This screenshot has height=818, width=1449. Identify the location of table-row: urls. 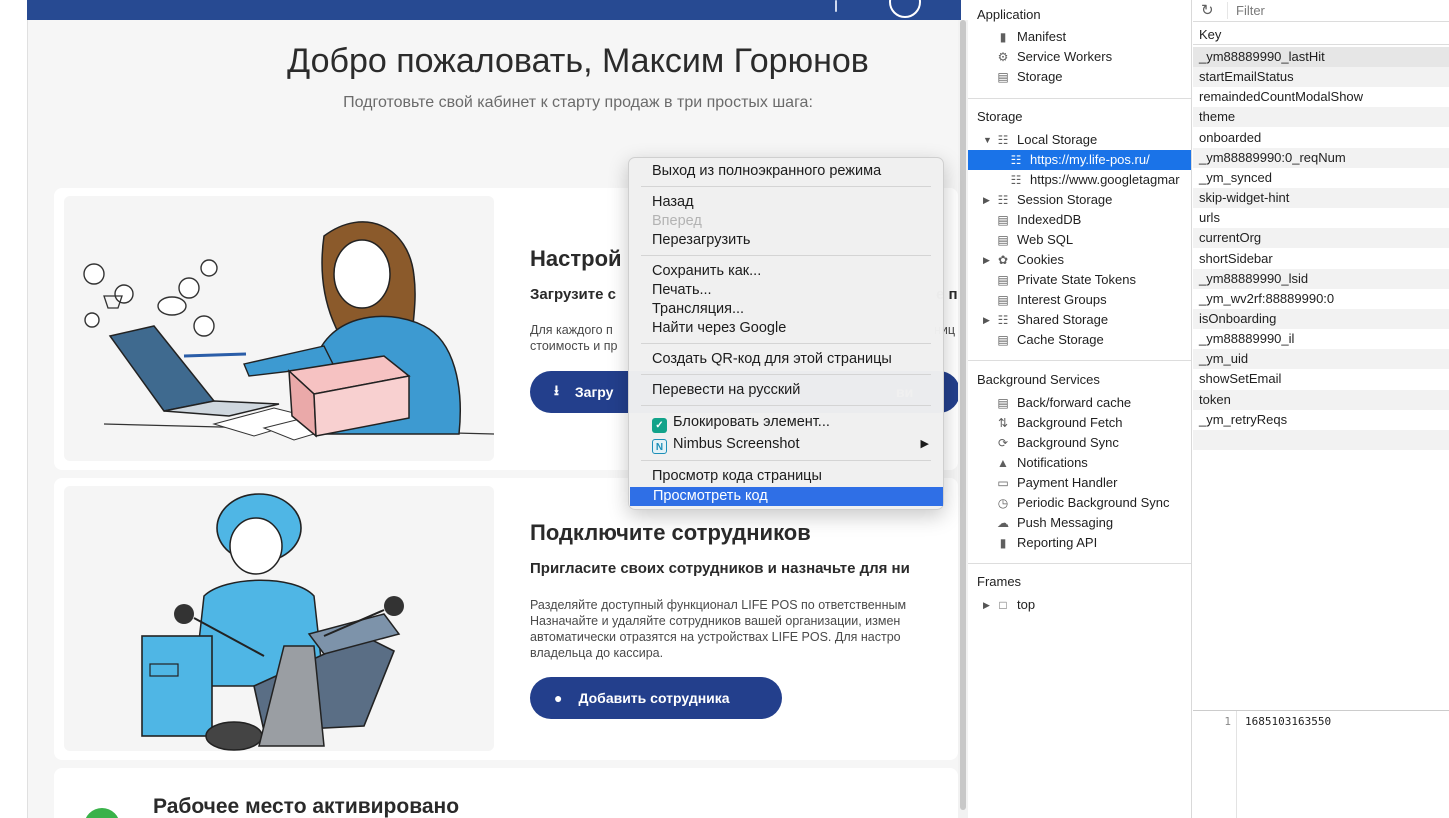
(1321, 218).